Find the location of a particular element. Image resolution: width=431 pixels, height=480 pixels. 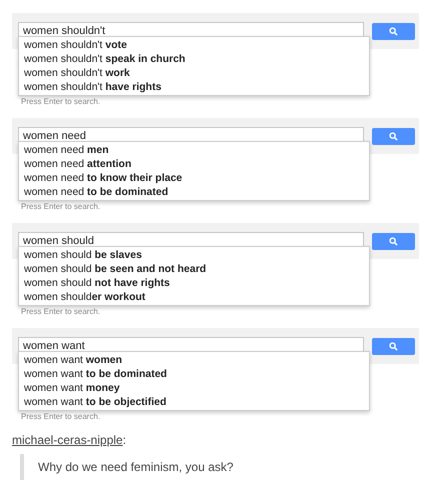

quote-text: Why do we need feminism, you ask? is located at coordinates (136, 467).